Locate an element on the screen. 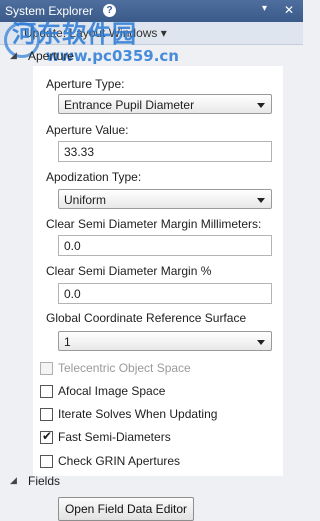  checkbox-telecentric-object-space: Telecentric Object Space is located at coordinates (160, 369).